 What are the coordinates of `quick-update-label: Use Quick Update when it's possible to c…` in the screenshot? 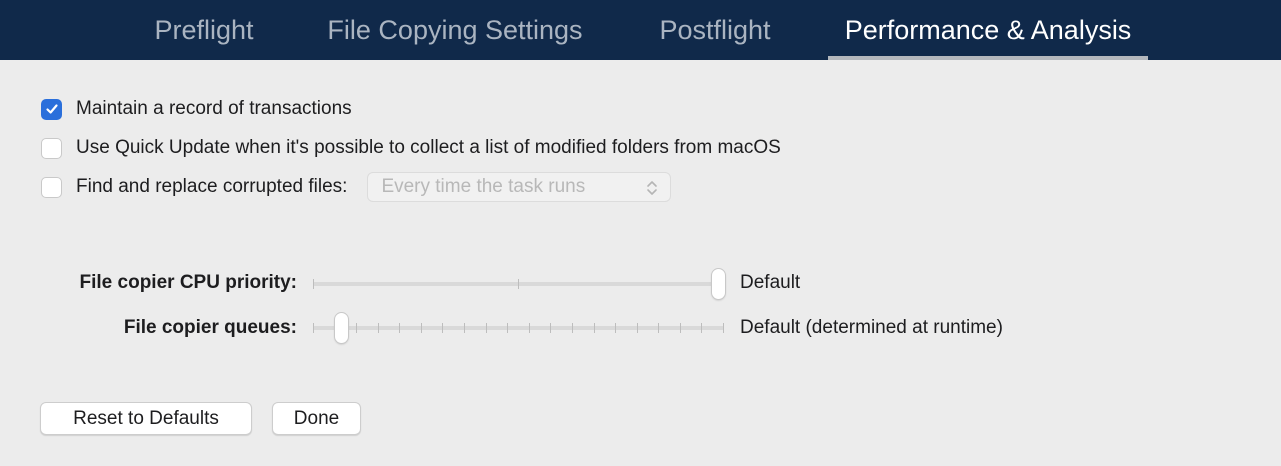 It's located at (428, 147).